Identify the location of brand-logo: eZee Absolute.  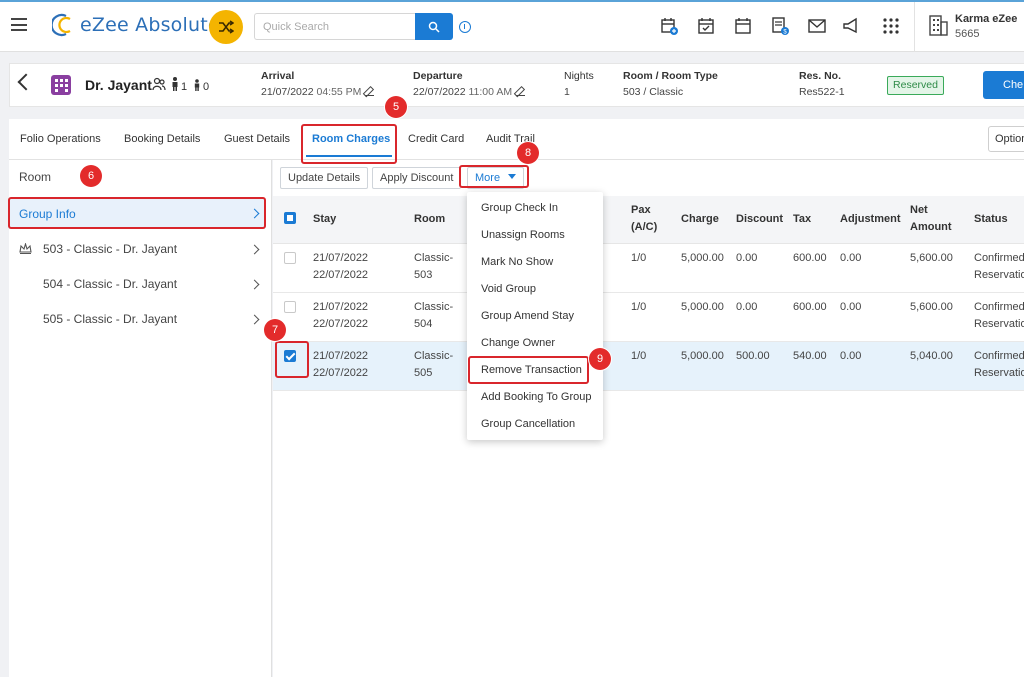
(136, 25).